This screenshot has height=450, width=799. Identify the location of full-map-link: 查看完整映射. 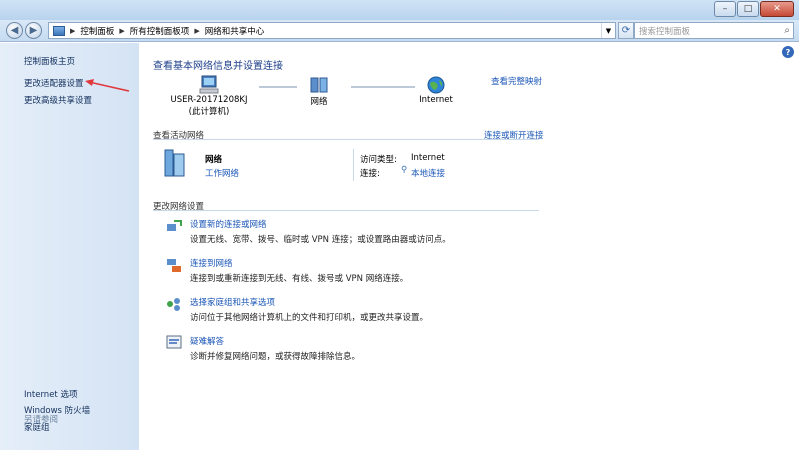
(516, 81).